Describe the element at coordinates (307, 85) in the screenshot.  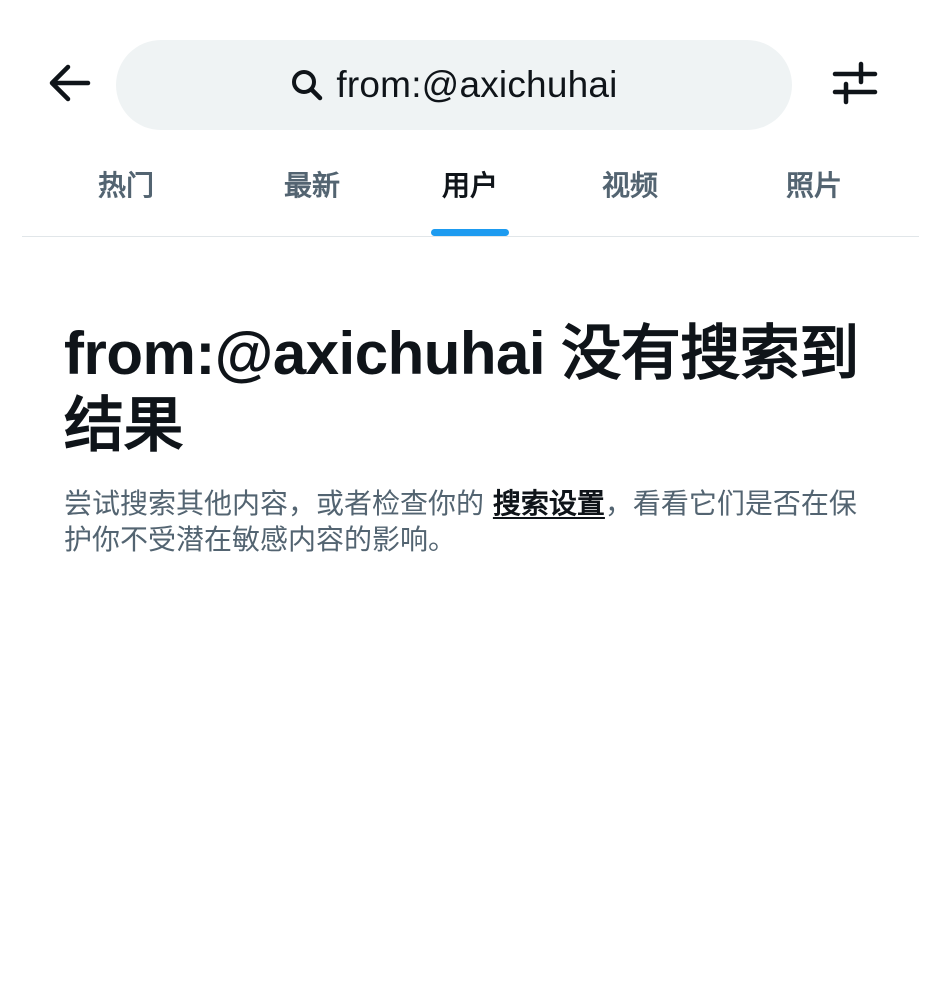
I see `search-icon` at that location.